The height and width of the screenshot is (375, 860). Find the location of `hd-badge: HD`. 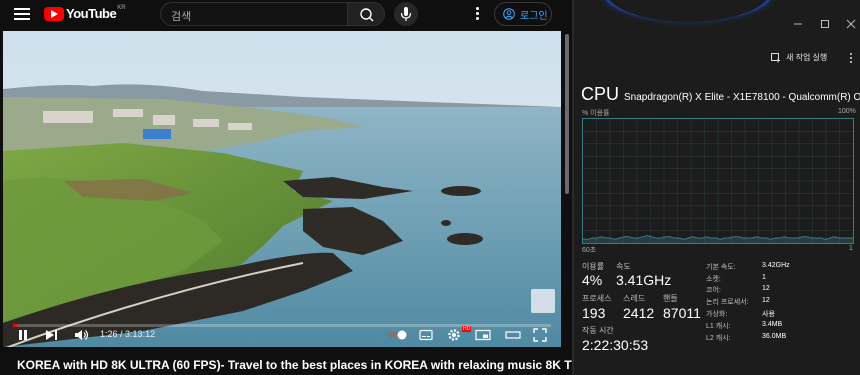

hd-badge: HD is located at coordinates (467, 329).